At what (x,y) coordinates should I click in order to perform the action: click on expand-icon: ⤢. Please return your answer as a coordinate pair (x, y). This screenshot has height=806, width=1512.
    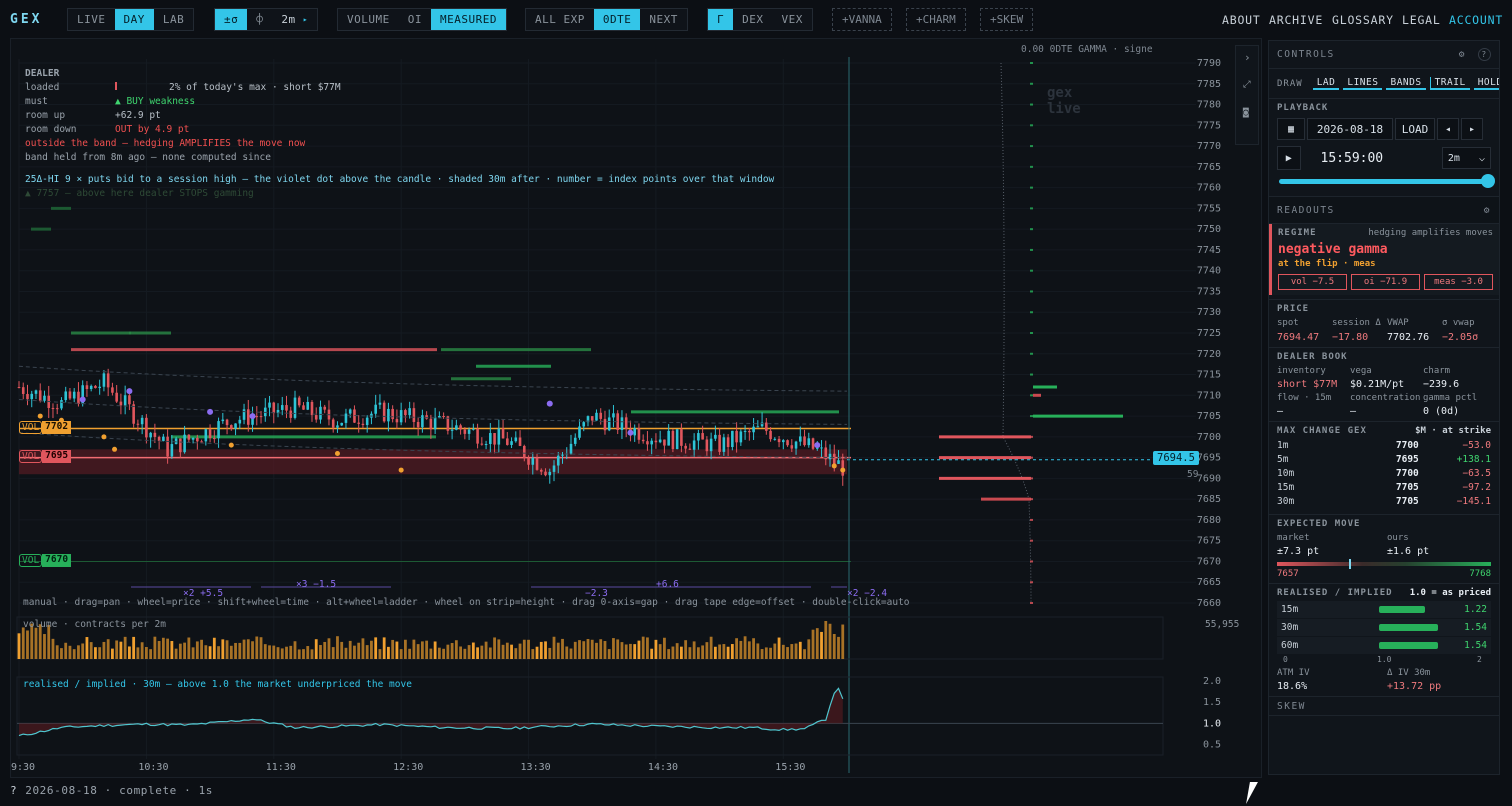
    Looking at the image, I should click on (1247, 84).